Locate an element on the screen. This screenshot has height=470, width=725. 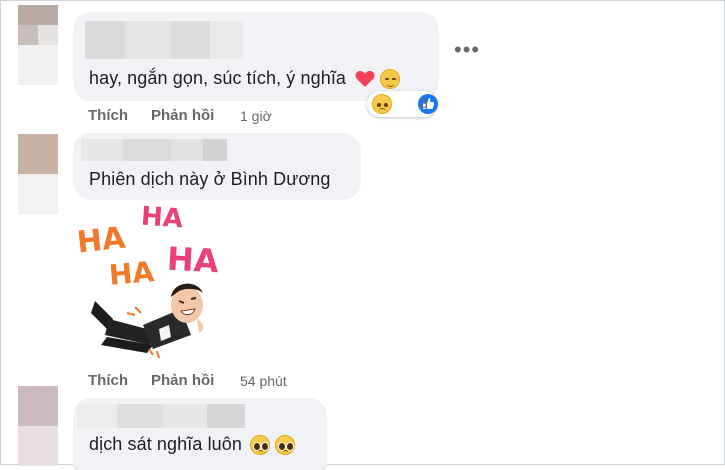
comment-bubble: hay, ngắn gọn, súc tích, ý nghĩa is located at coordinates (256, 56).